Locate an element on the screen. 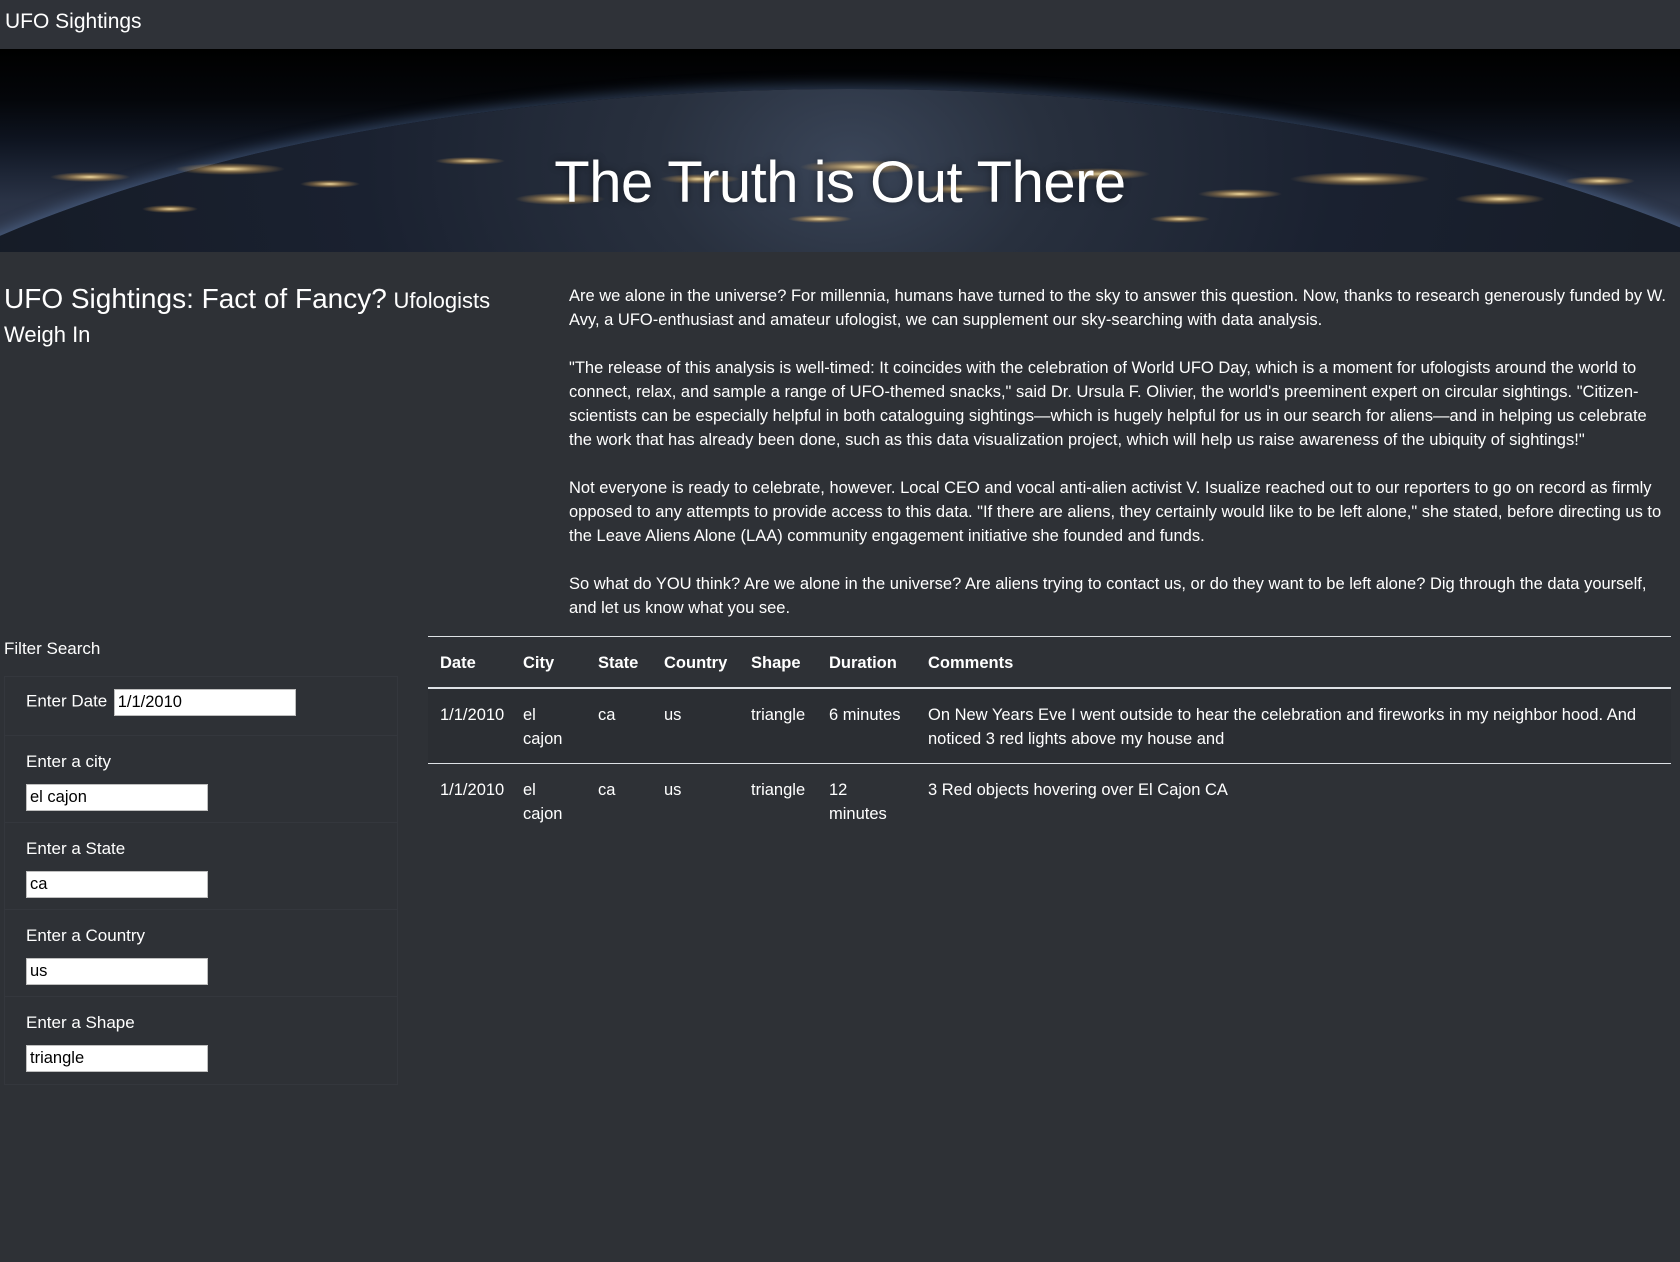 The width and height of the screenshot is (1680, 1262). filter-country-label: Enter a Country is located at coordinates (86, 935).